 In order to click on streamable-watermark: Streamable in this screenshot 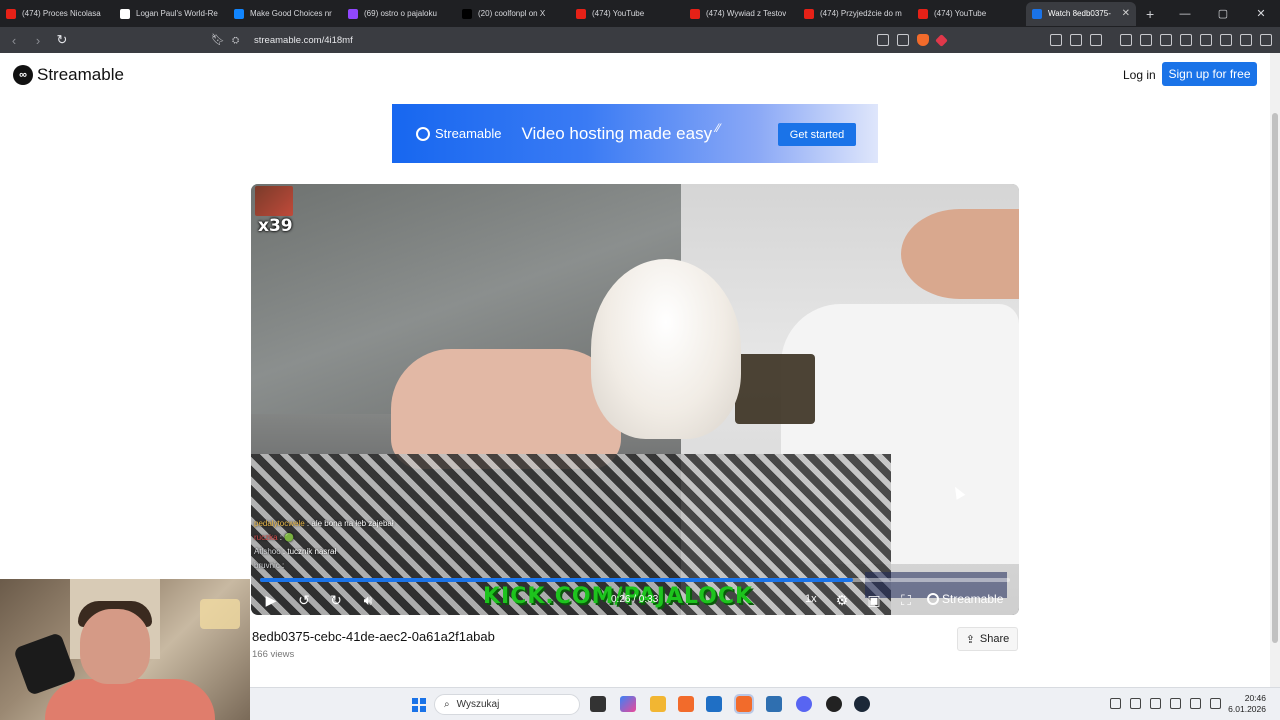, I will do `click(965, 599)`.